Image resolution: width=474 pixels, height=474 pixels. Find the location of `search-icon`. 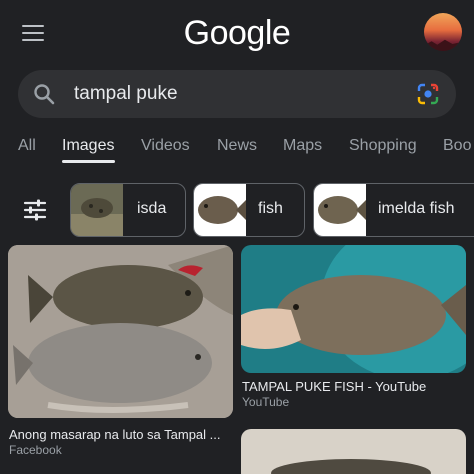

search-icon is located at coordinates (44, 94).